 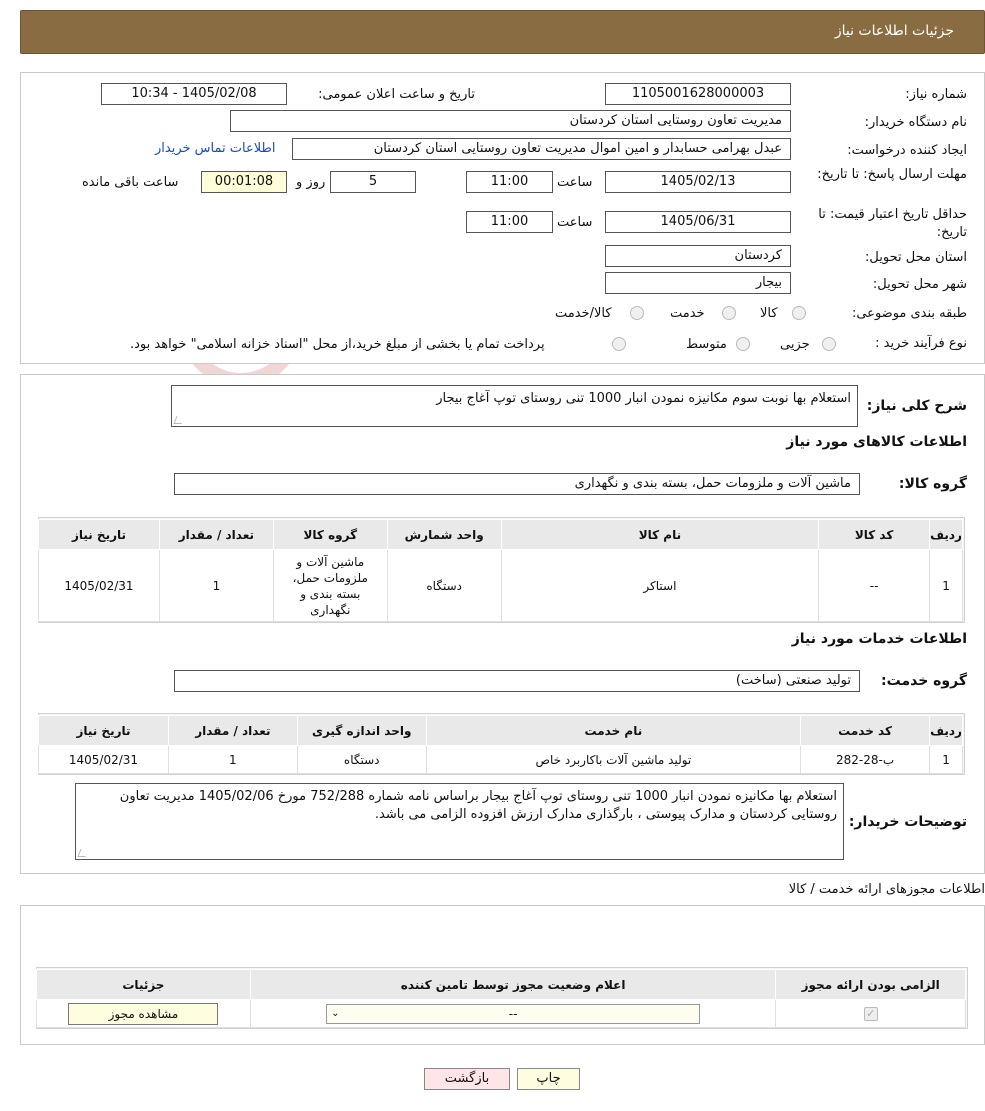 I want to click on buyer-org-field: مدیریت تعاون روستایی استان کردستان, so click(x=510, y=121).